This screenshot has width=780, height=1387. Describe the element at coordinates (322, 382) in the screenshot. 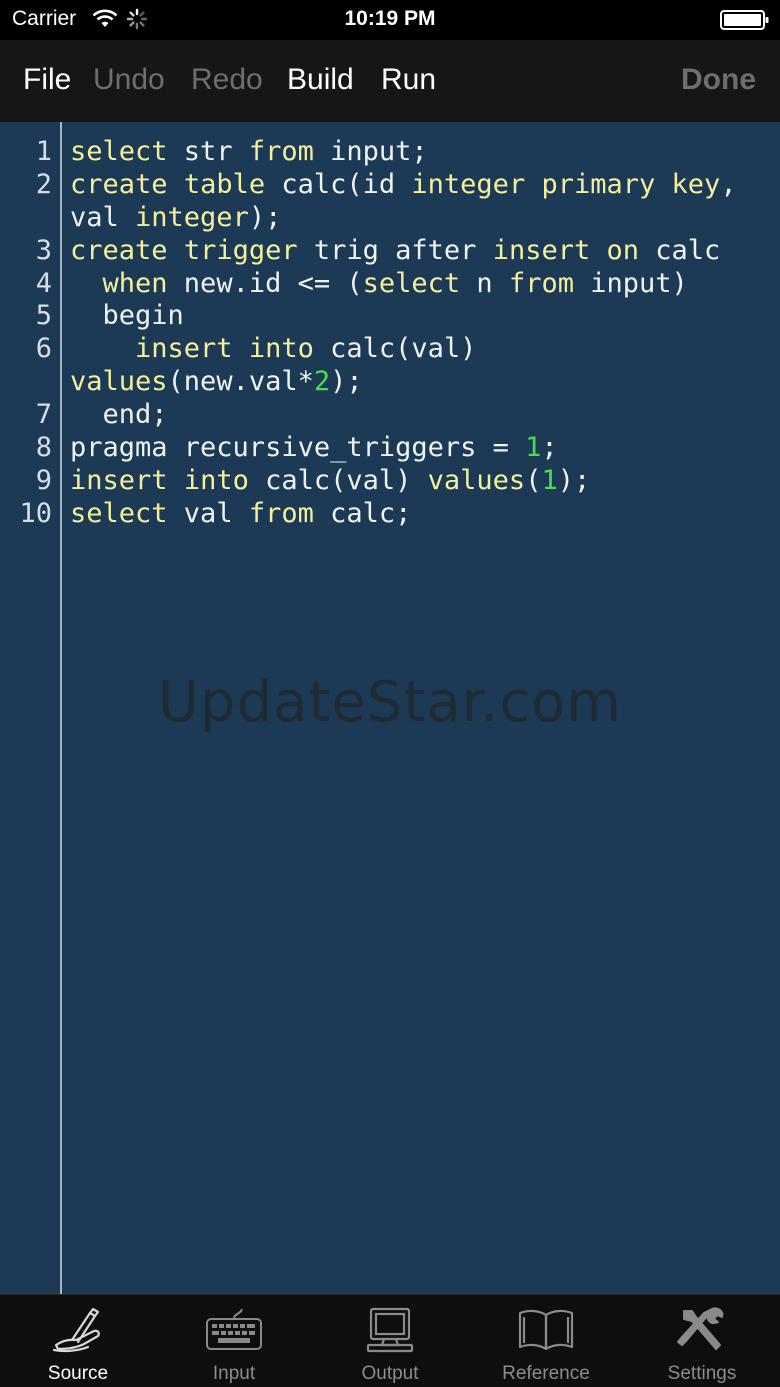

I see `number-token: 2` at that location.